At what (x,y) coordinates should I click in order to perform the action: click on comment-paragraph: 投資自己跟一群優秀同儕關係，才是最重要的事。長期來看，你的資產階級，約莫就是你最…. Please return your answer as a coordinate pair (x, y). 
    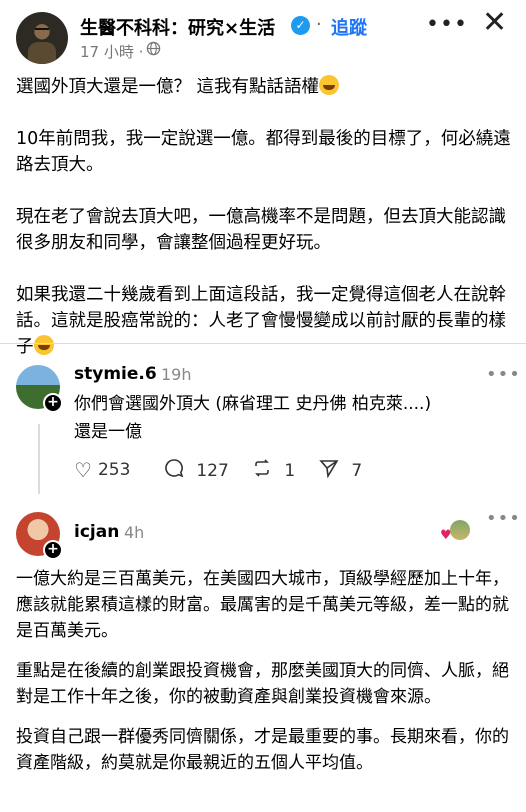
    Looking at the image, I should click on (262, 750).